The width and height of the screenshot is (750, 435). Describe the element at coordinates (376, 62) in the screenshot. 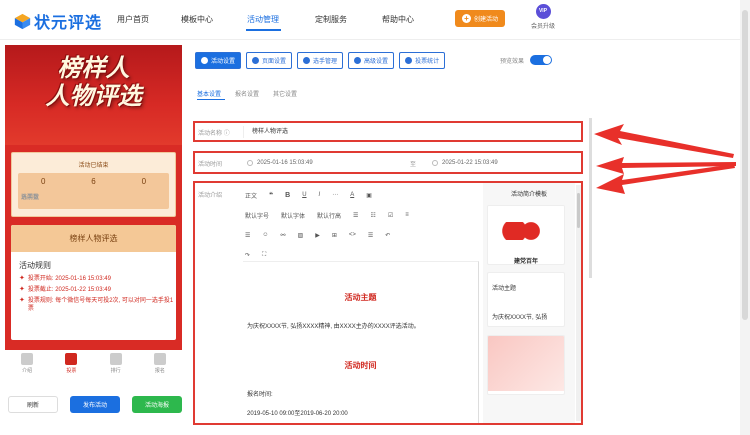

I see `tab-label: 高级设置` at that location.